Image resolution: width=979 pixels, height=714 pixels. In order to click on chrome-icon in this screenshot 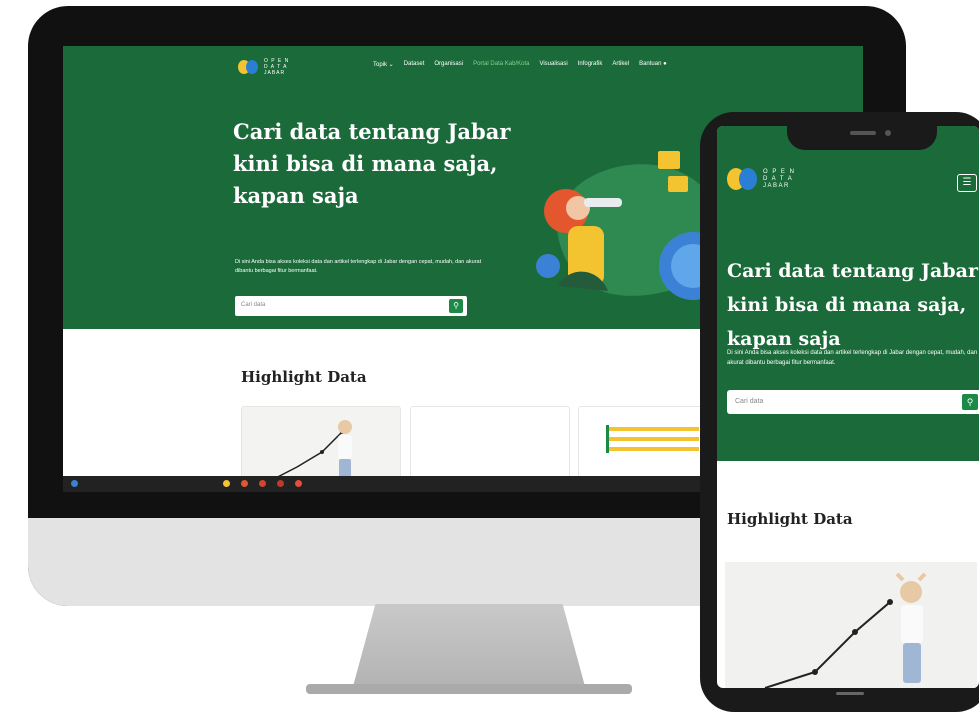, I will do `click(244, 483)`.